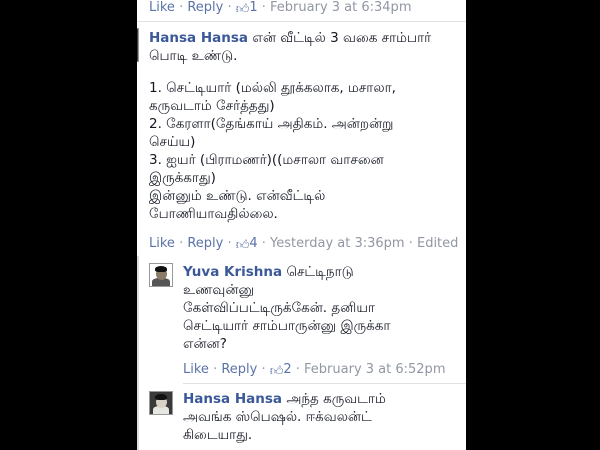 The image size is (600, 450). Describe the element at coordinates (172, 142) in the screenshot. I see `comment-line: செய்ய)` at that location.